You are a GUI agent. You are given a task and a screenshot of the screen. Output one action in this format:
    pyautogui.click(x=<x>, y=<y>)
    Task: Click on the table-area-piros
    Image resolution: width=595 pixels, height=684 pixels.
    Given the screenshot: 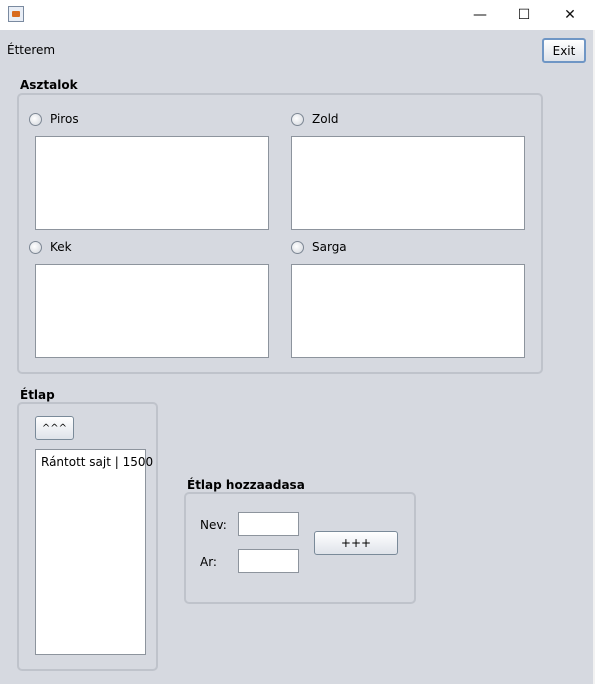 What is the action you would take?
    pyautogui.click(x=152, y=183)
    